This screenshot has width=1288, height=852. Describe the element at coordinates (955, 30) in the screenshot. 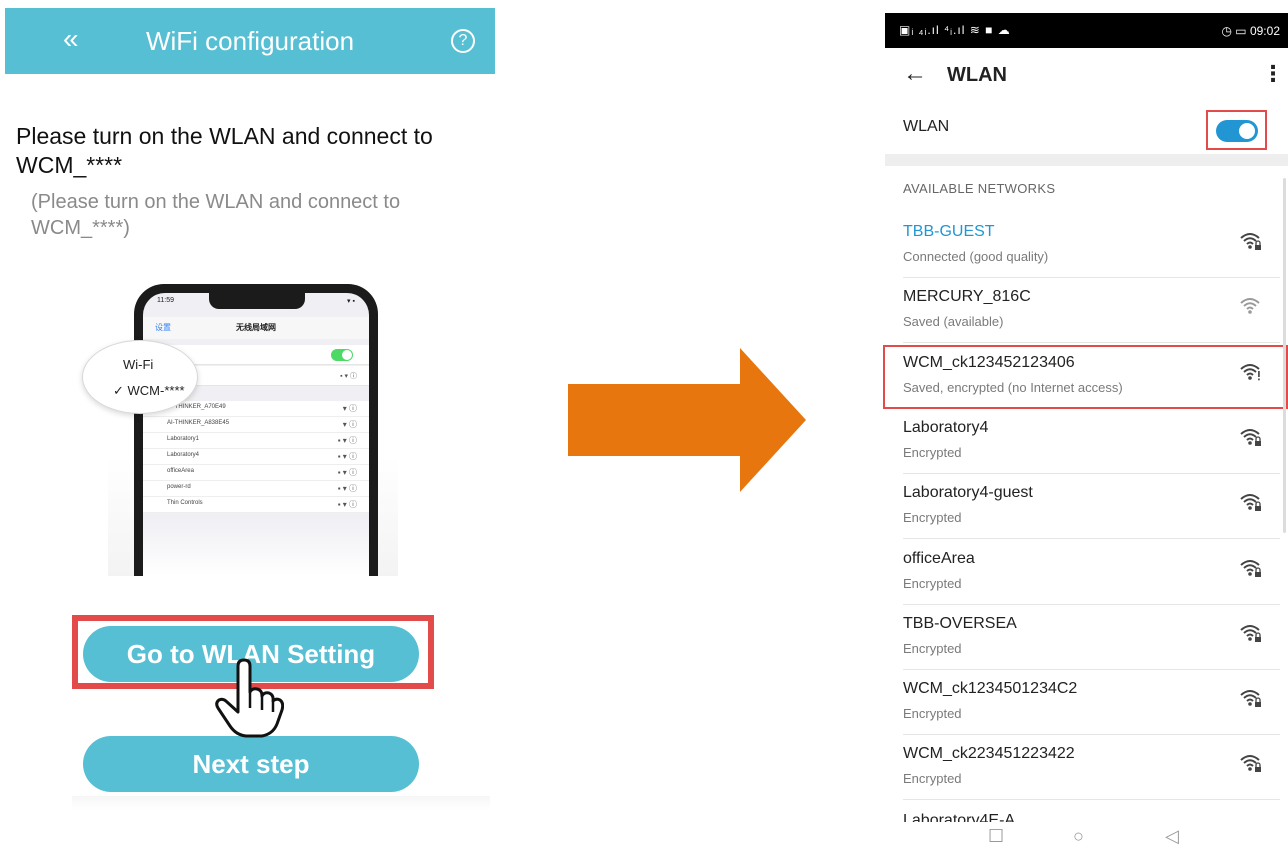

I see `status-left-icons: ▣ᵢ ₄ᵢ.ıl ⁴ᵢ.ıl ≋ ■ ☁` at that location.